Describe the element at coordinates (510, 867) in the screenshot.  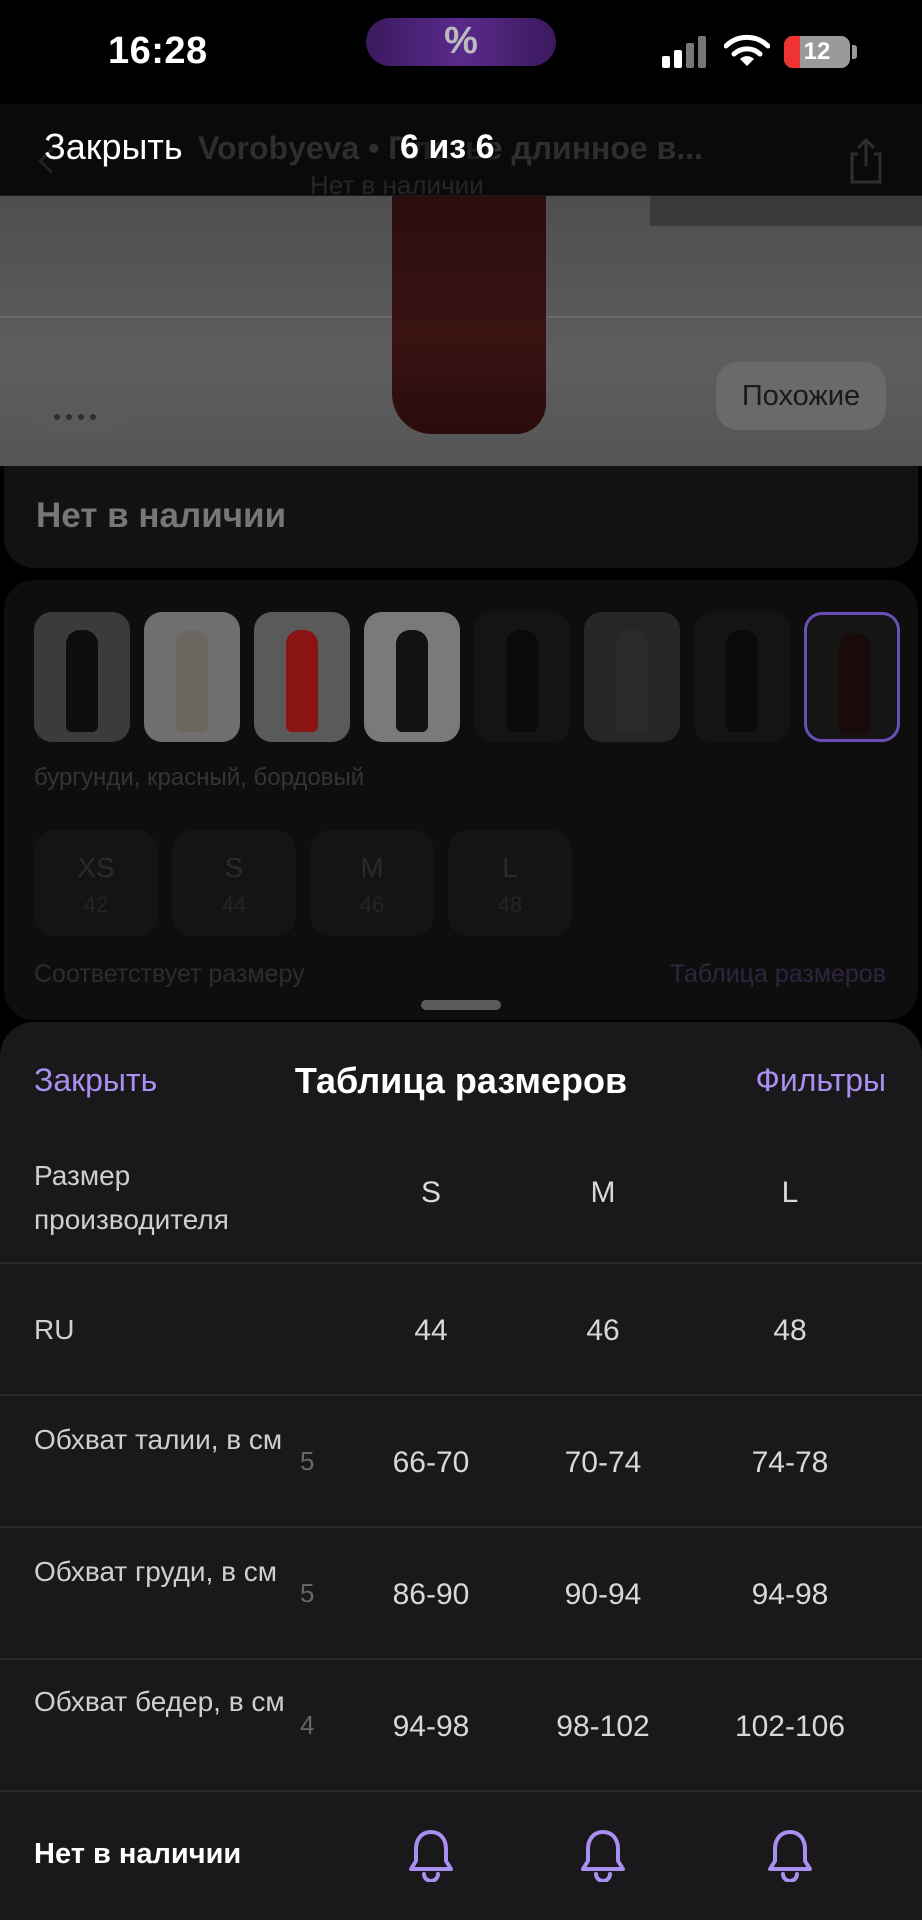
I see `size-chip-label: L` at that location.